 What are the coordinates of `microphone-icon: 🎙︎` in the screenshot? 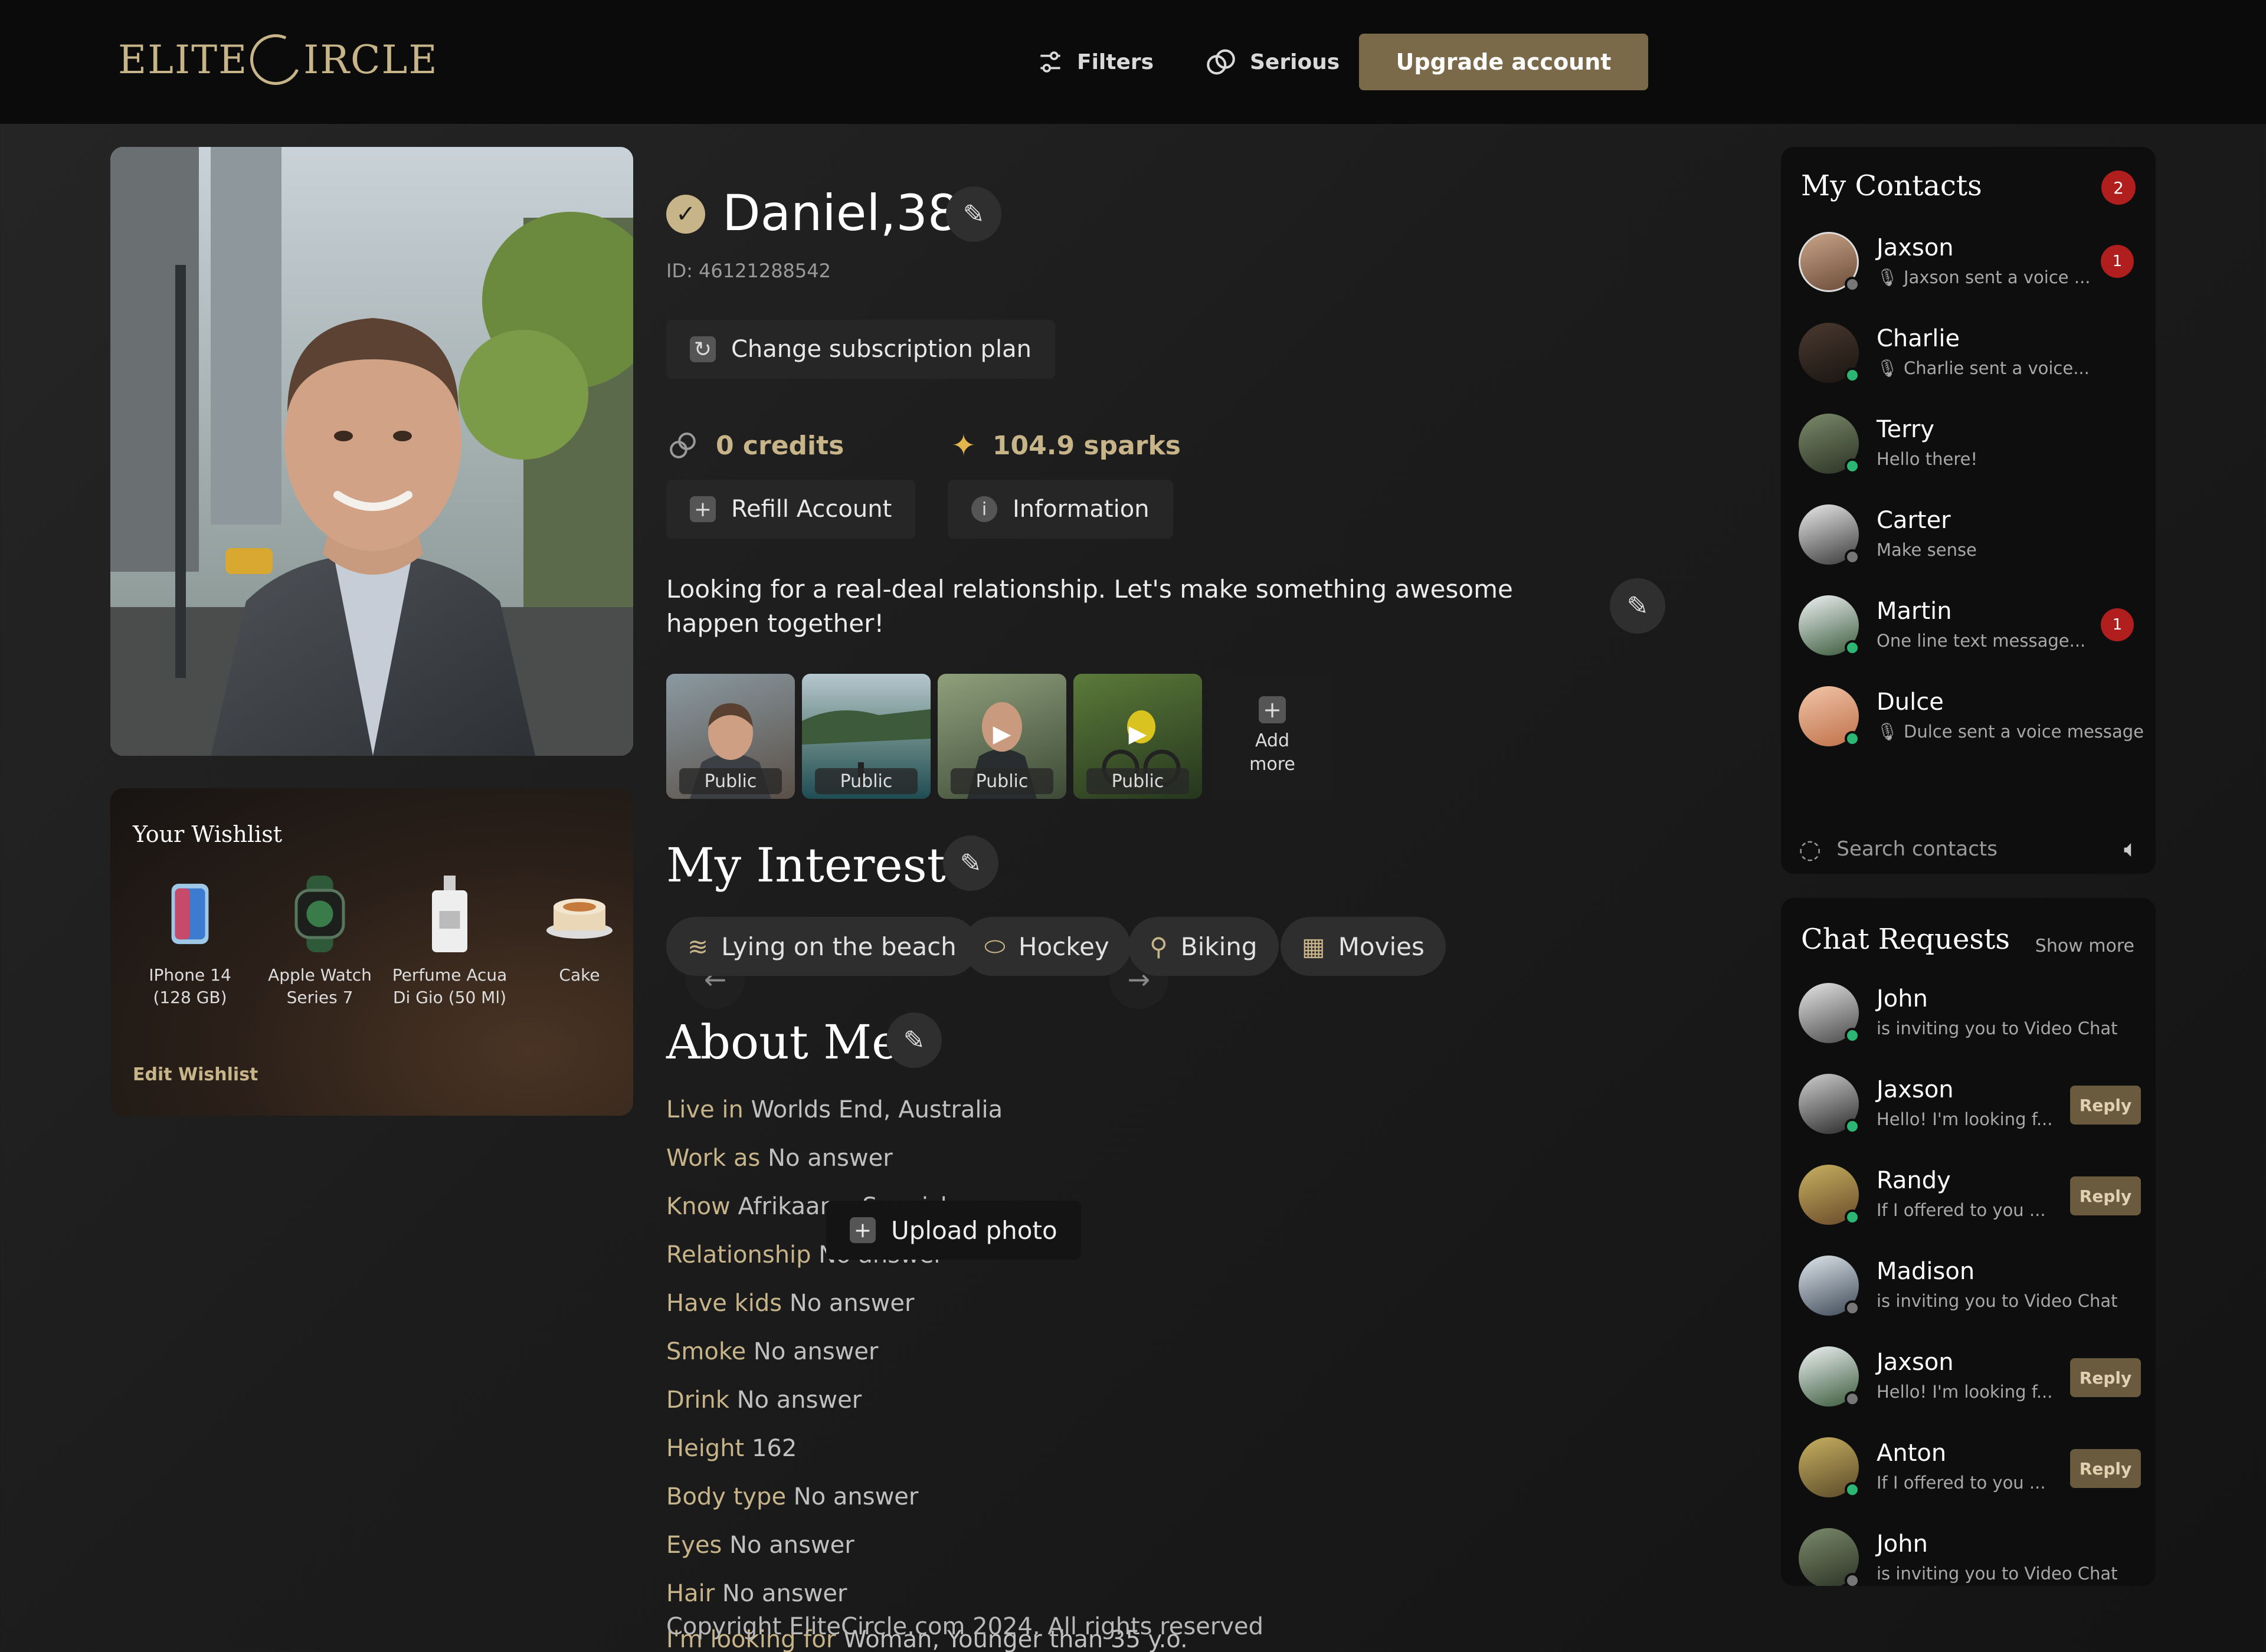 It's located at (1887, 368).